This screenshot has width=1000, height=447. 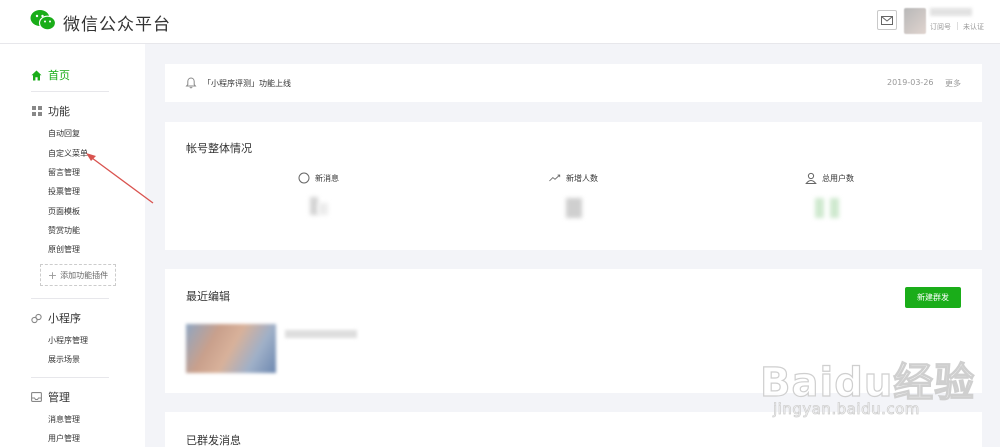 I want to click on mini-program-icon, so click(x=36, y=318).